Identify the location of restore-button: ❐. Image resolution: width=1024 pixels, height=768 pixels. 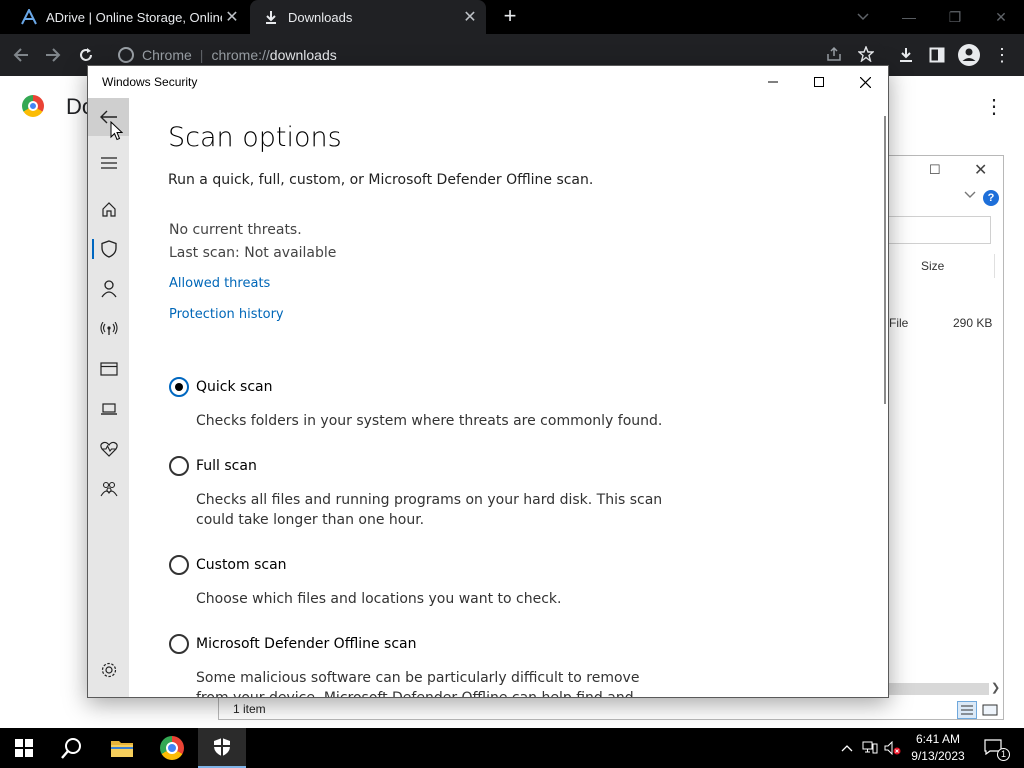
(955, 17).